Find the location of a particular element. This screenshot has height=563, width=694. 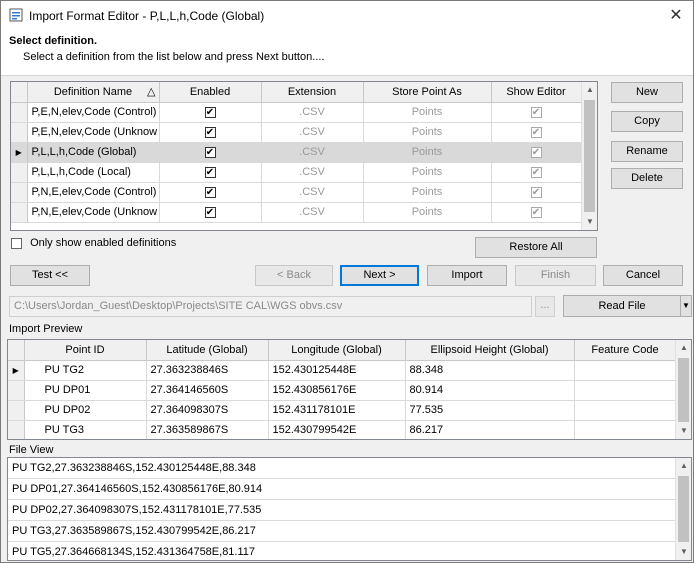

file-view-scroll-up-icon: ▲ is located at coordinates (683, 466).